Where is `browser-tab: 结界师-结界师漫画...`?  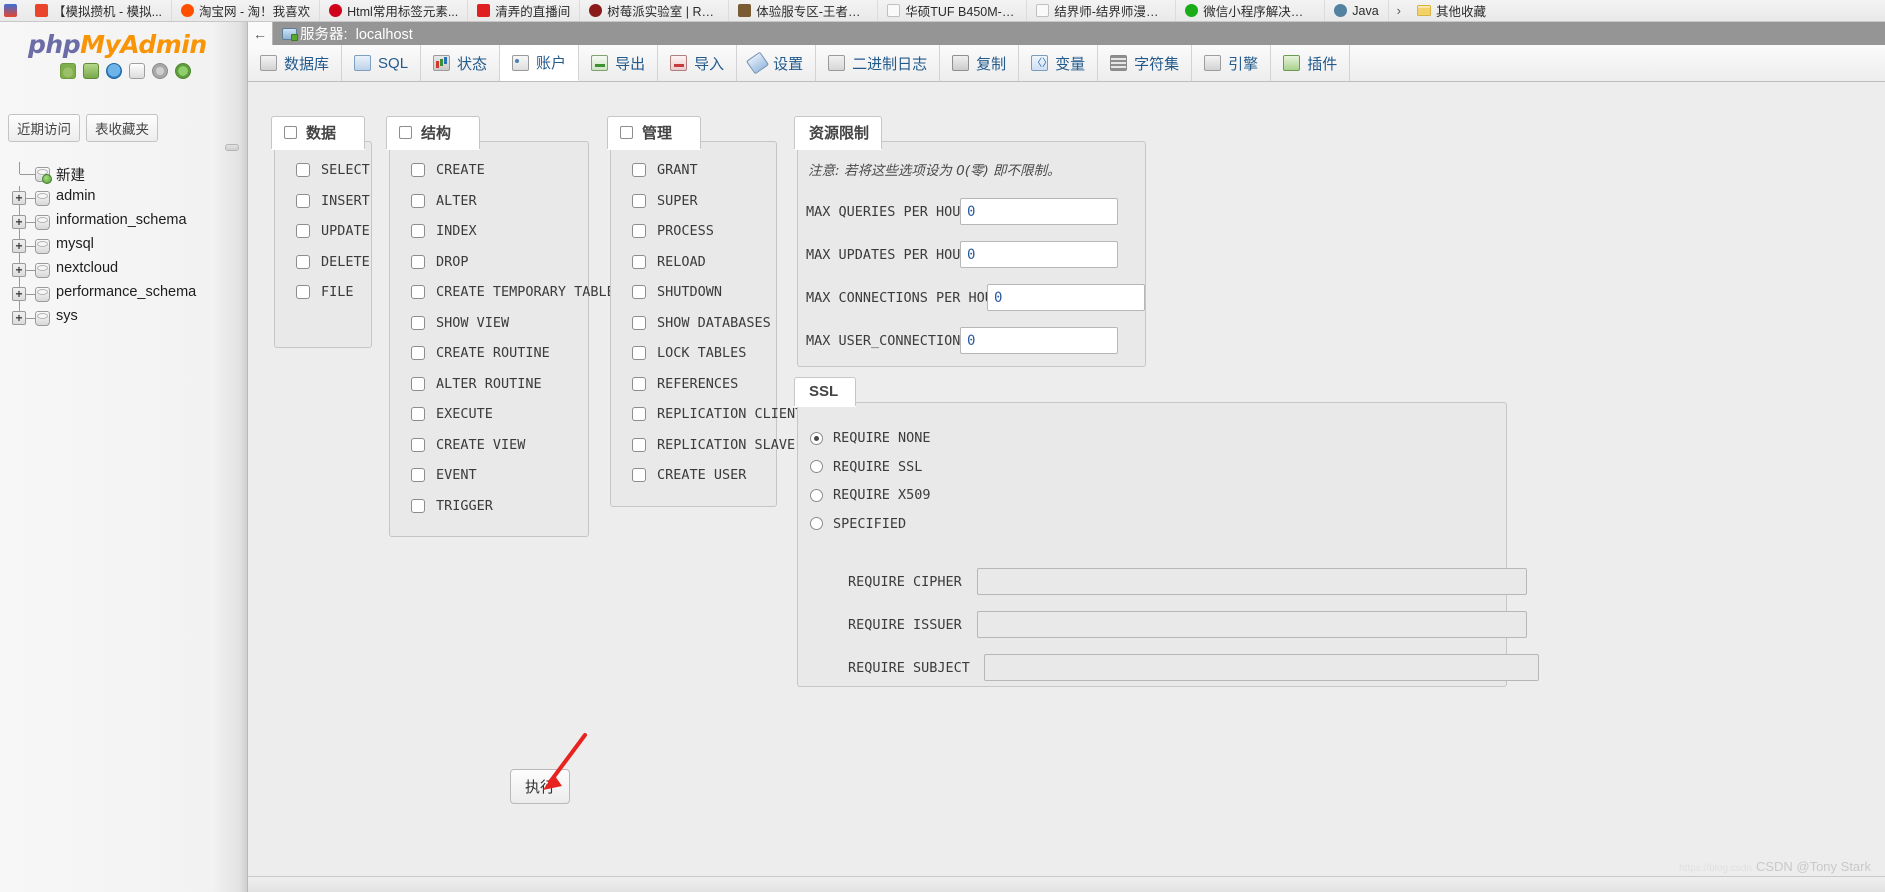
browser-tab: 结界师-结界师漫画... is located at coordinates (1102, 10).